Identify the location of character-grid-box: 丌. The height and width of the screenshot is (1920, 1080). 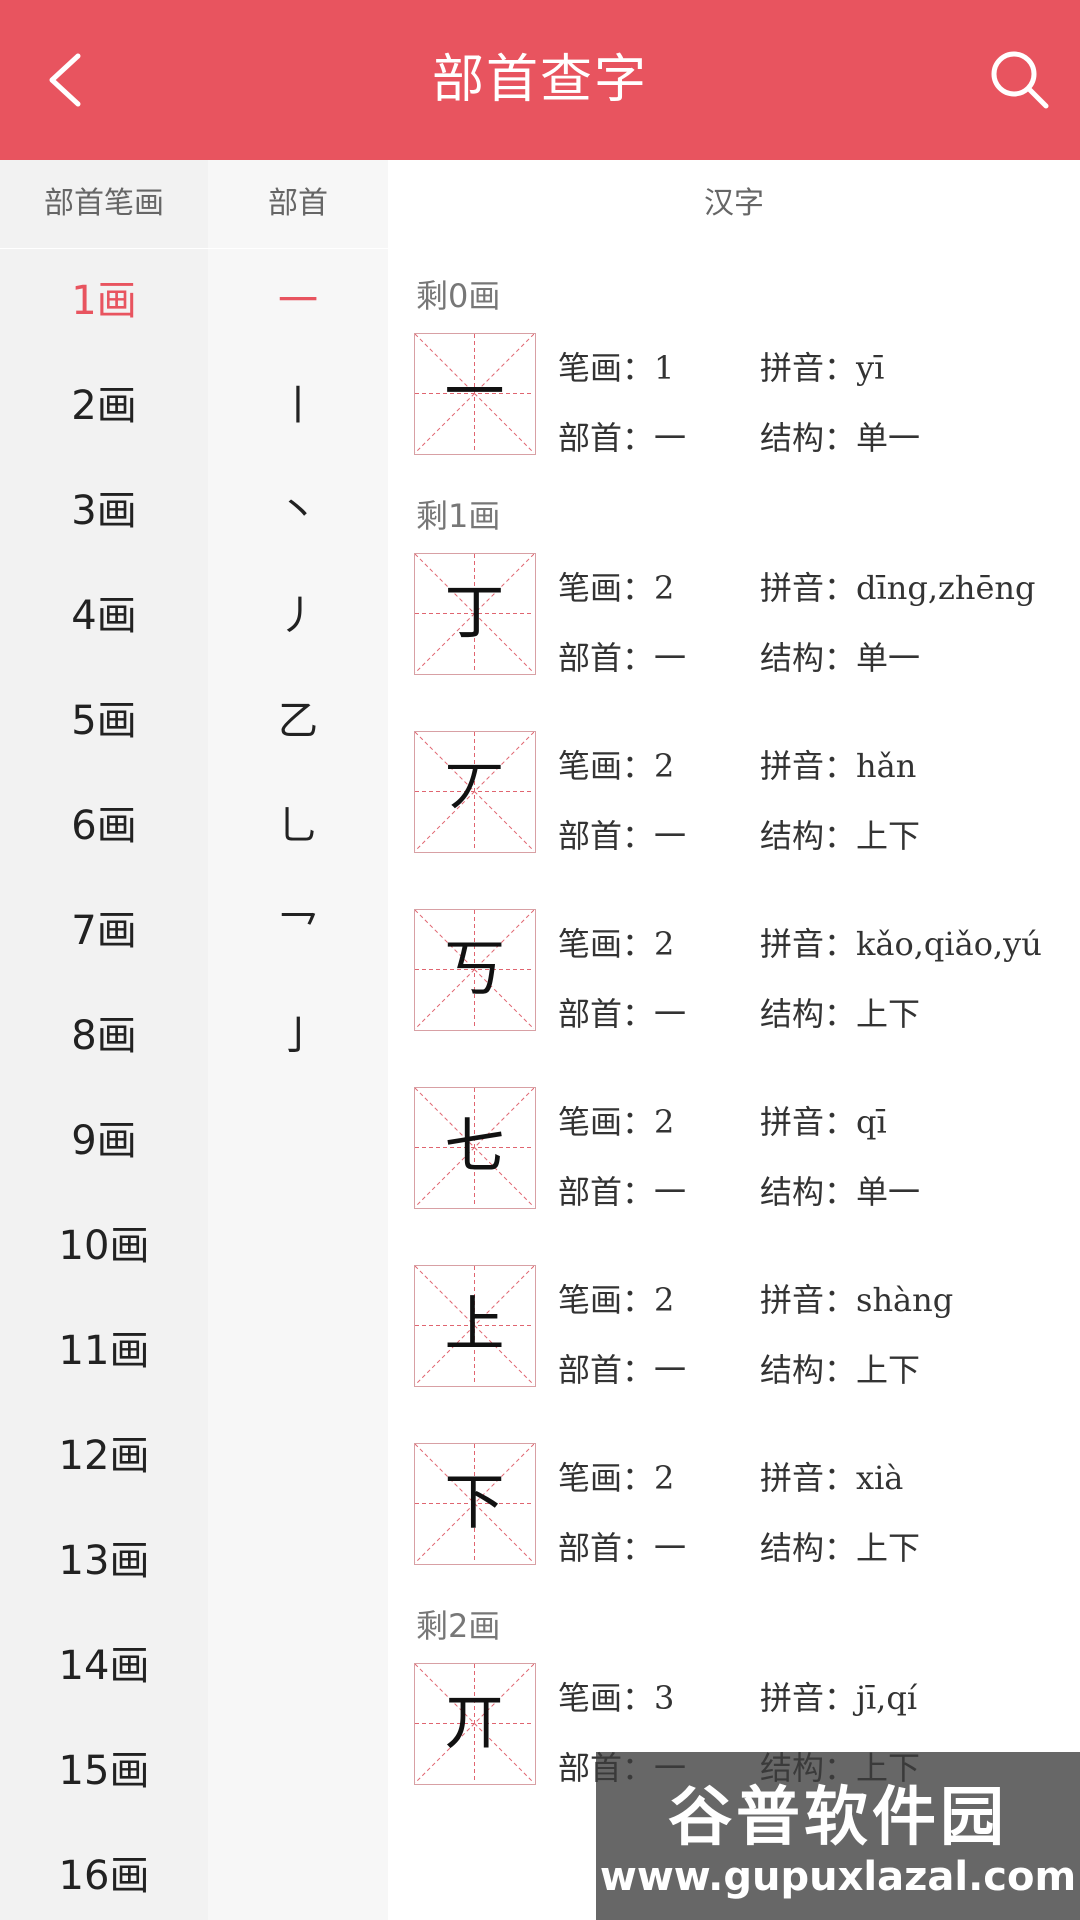
(475, 1724).